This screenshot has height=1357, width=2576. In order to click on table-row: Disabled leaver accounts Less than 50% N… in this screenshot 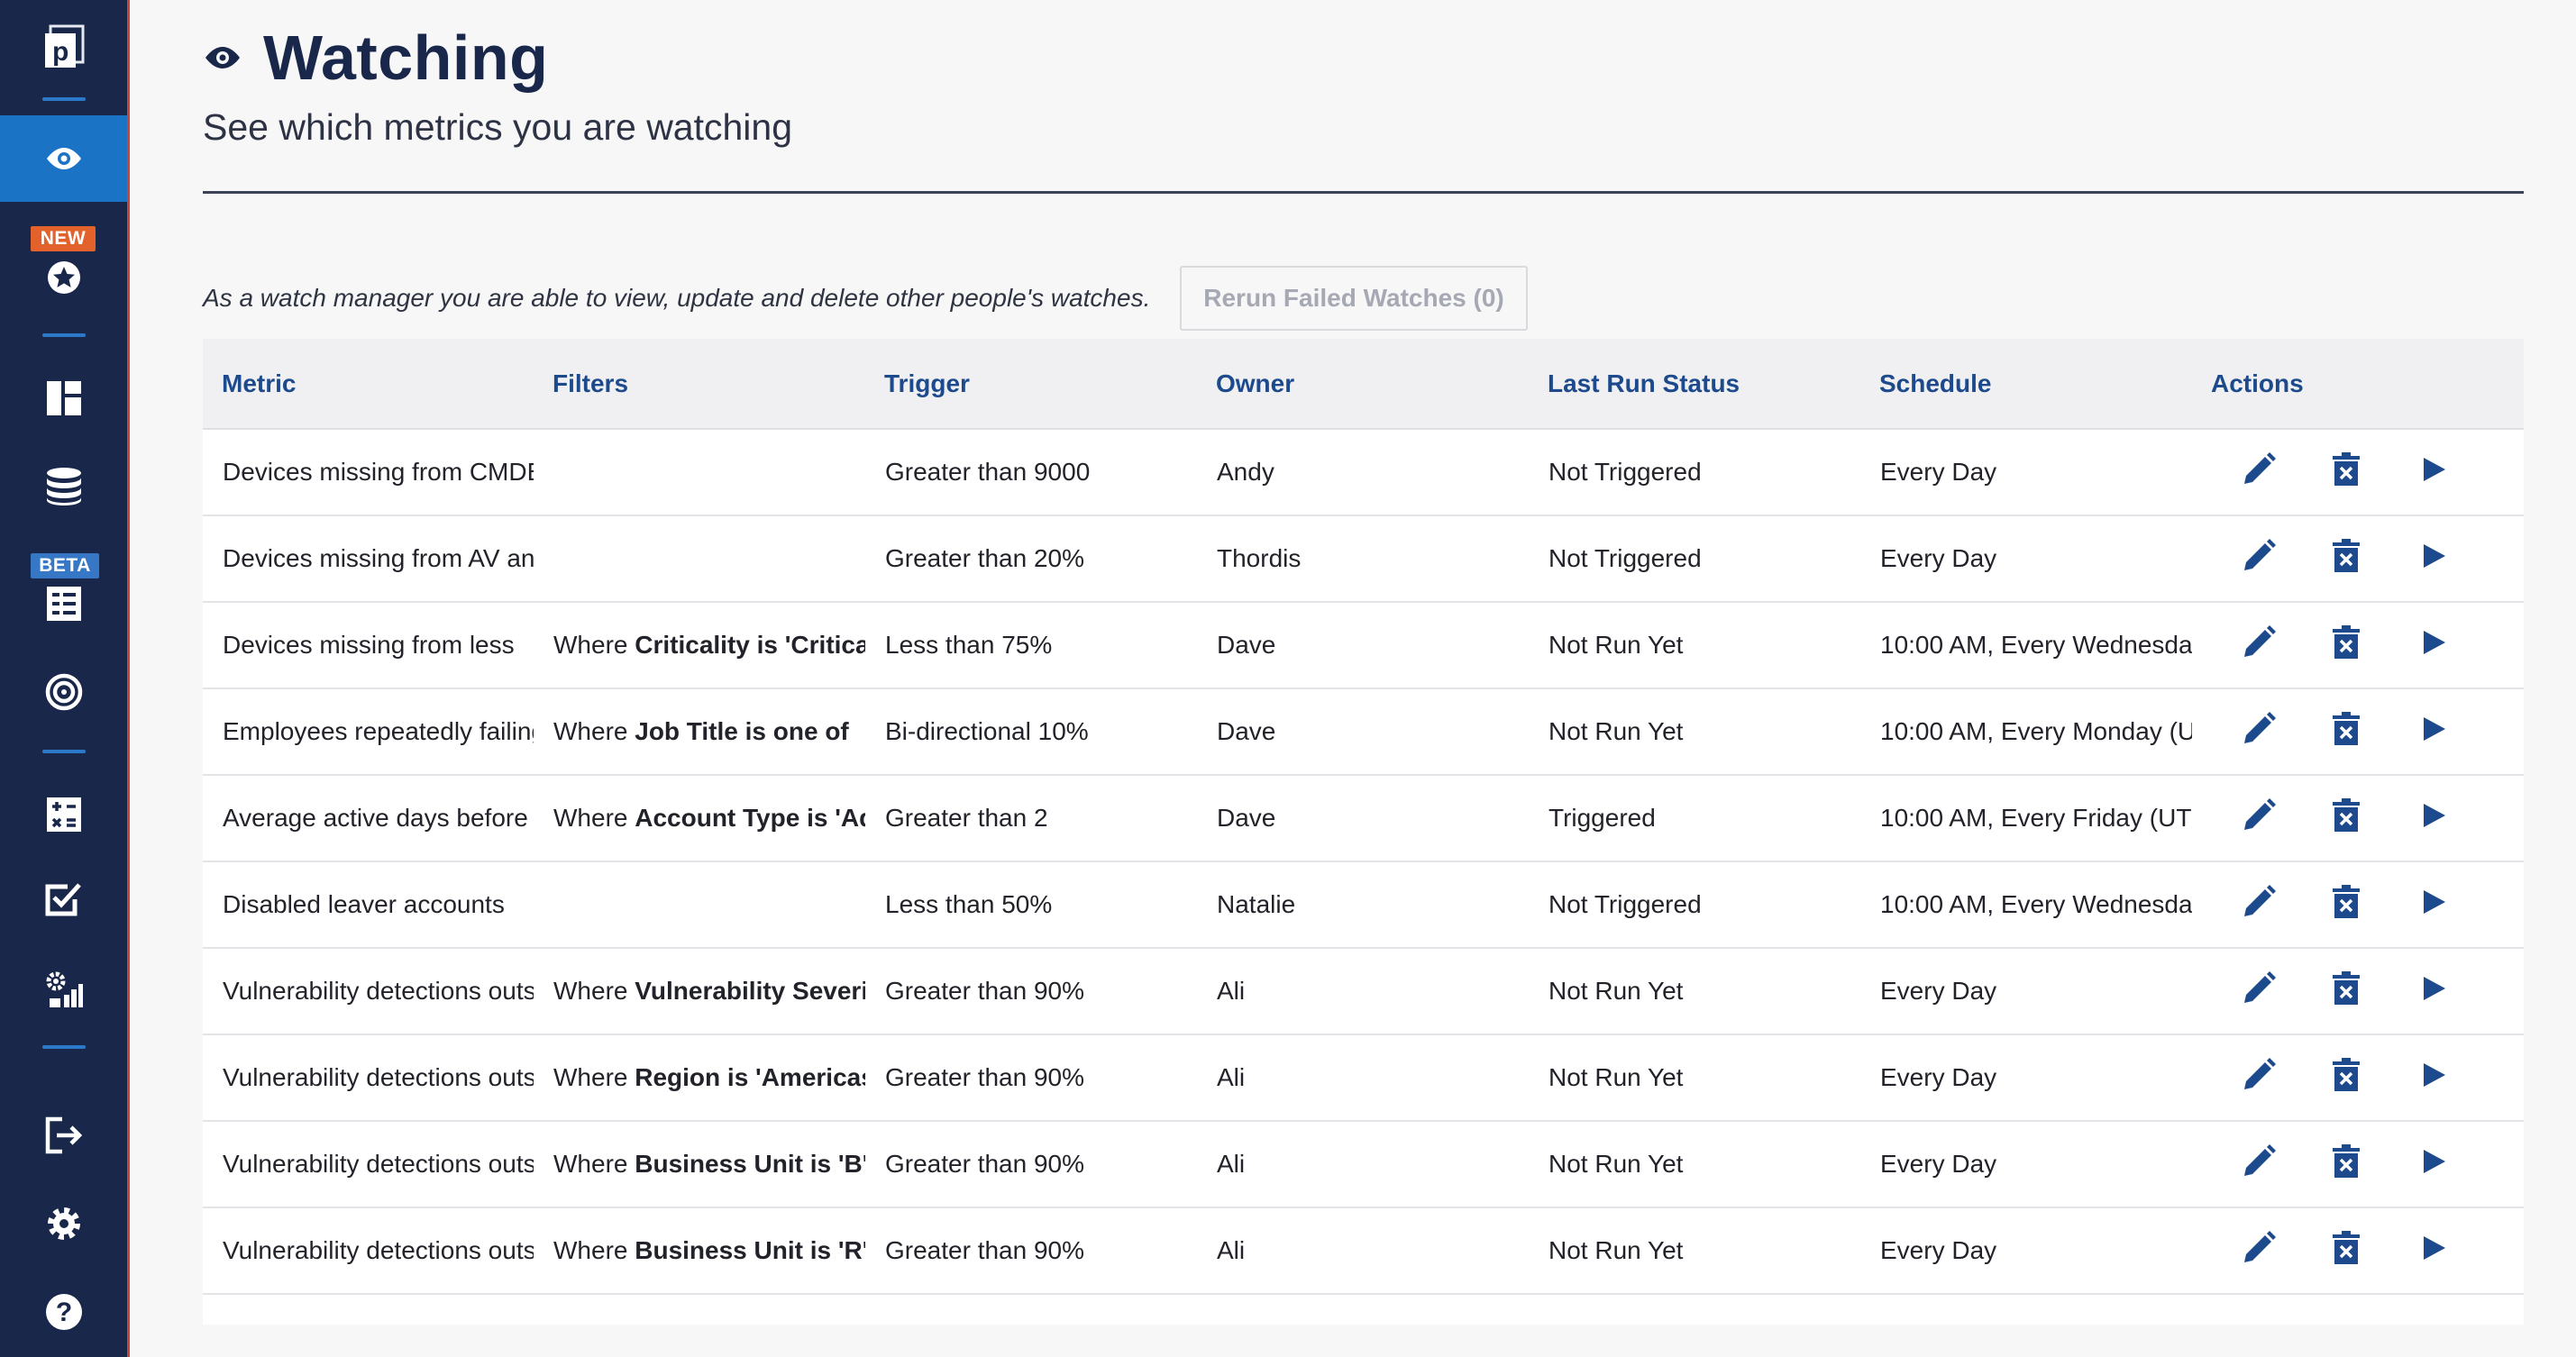, I will do `click(1363, 905)`.